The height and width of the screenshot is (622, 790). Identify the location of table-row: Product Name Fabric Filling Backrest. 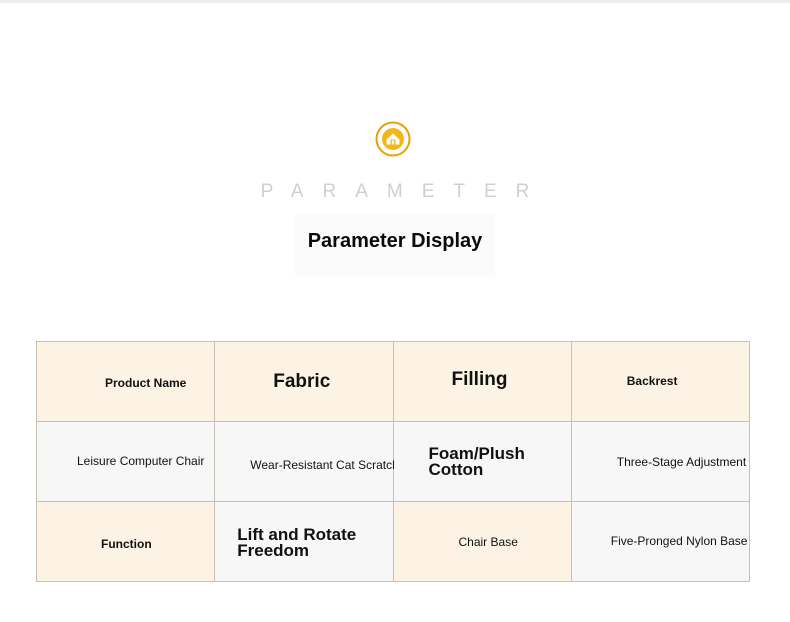
(393, 381).